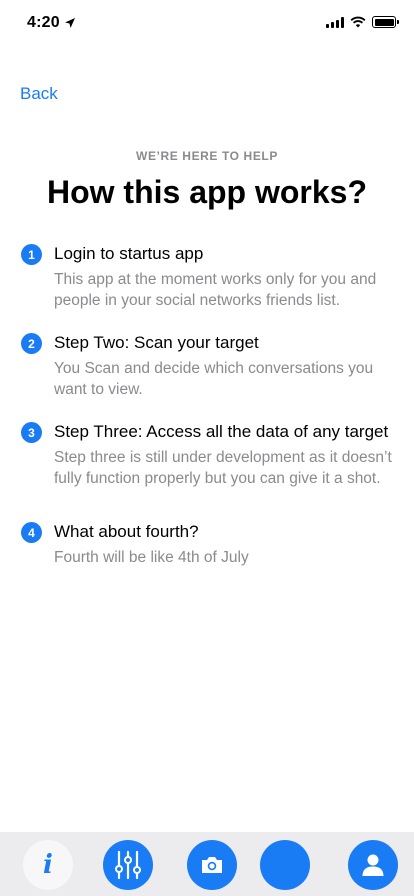  I want to click on tab-camera, so click(212, 865).